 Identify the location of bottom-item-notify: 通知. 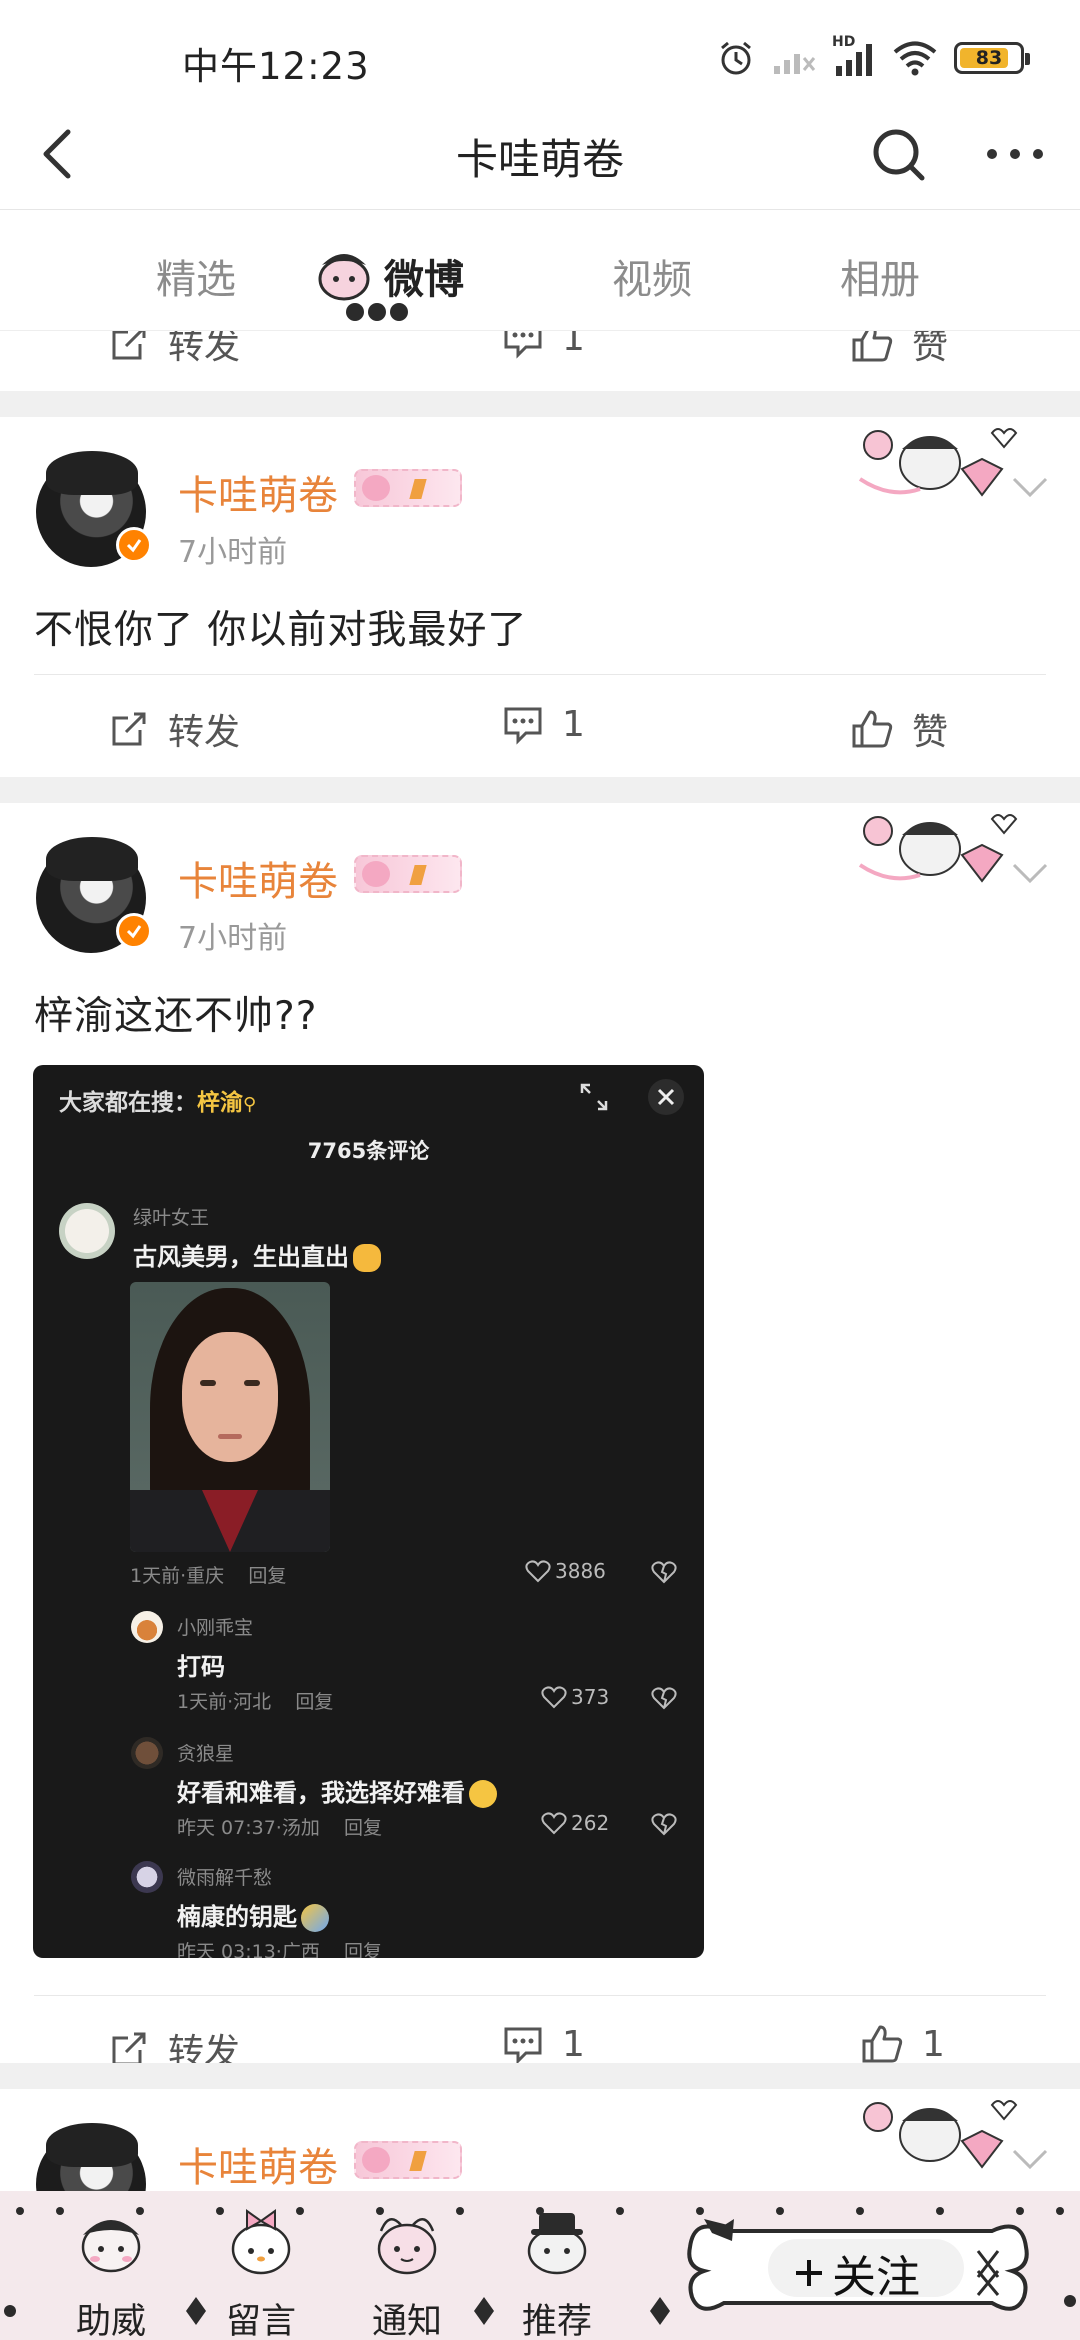
(407, 2270).